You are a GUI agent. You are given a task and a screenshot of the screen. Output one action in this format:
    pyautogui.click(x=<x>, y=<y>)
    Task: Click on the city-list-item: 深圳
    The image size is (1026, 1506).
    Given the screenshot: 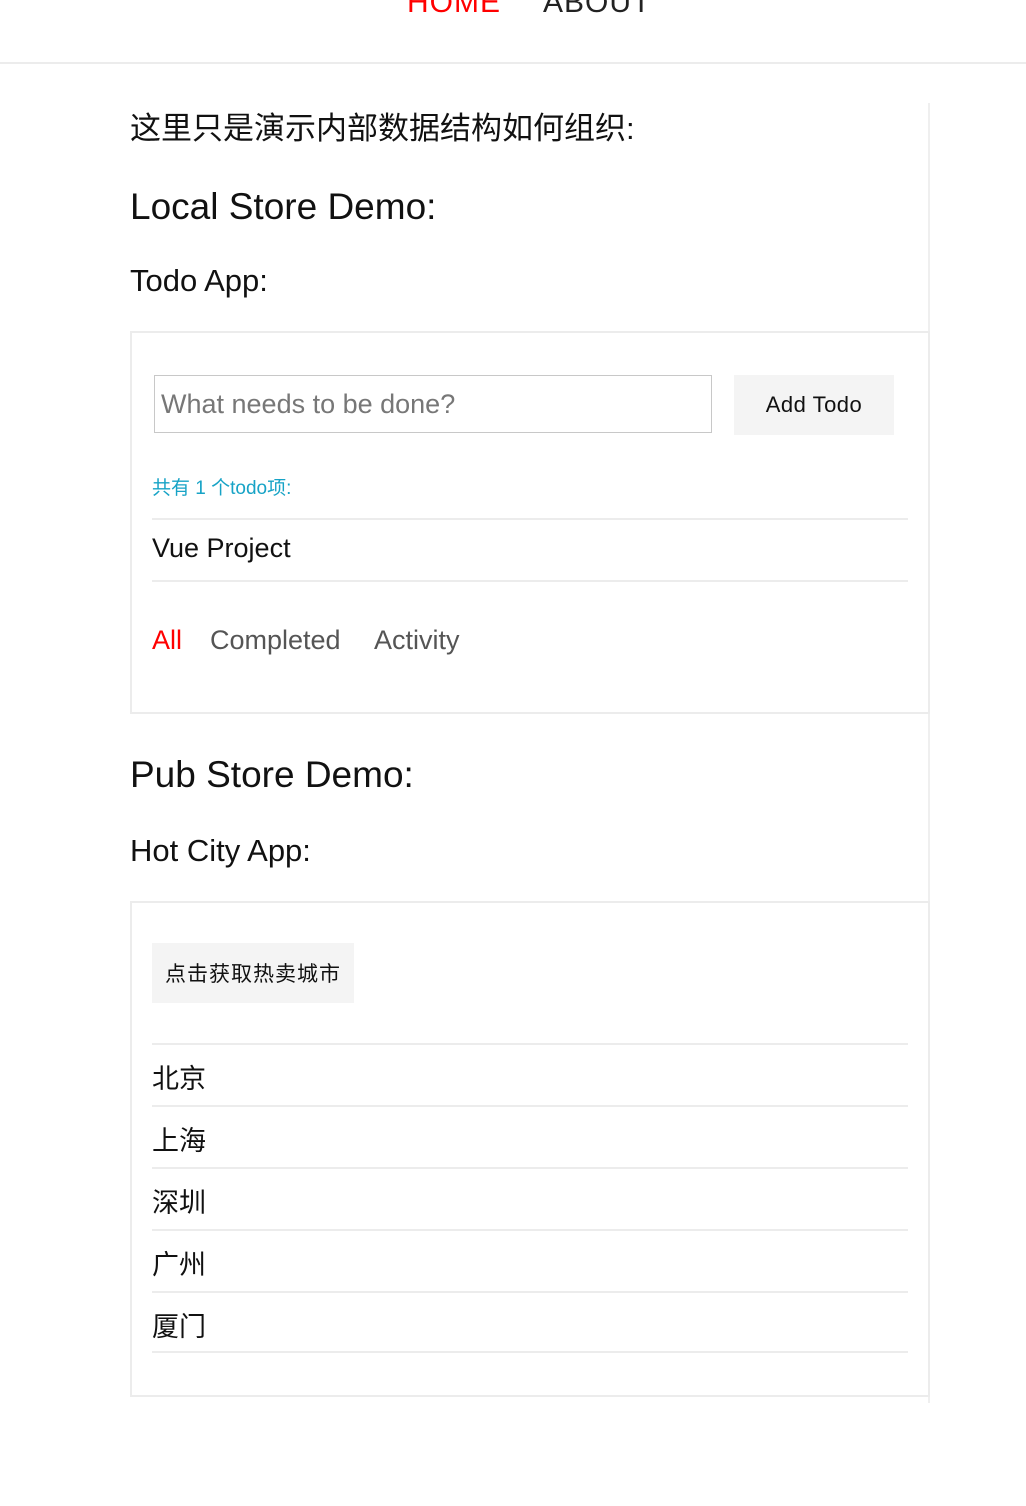 What is the action you would take?
    pyautogui.click(x=530, y=1198)
    